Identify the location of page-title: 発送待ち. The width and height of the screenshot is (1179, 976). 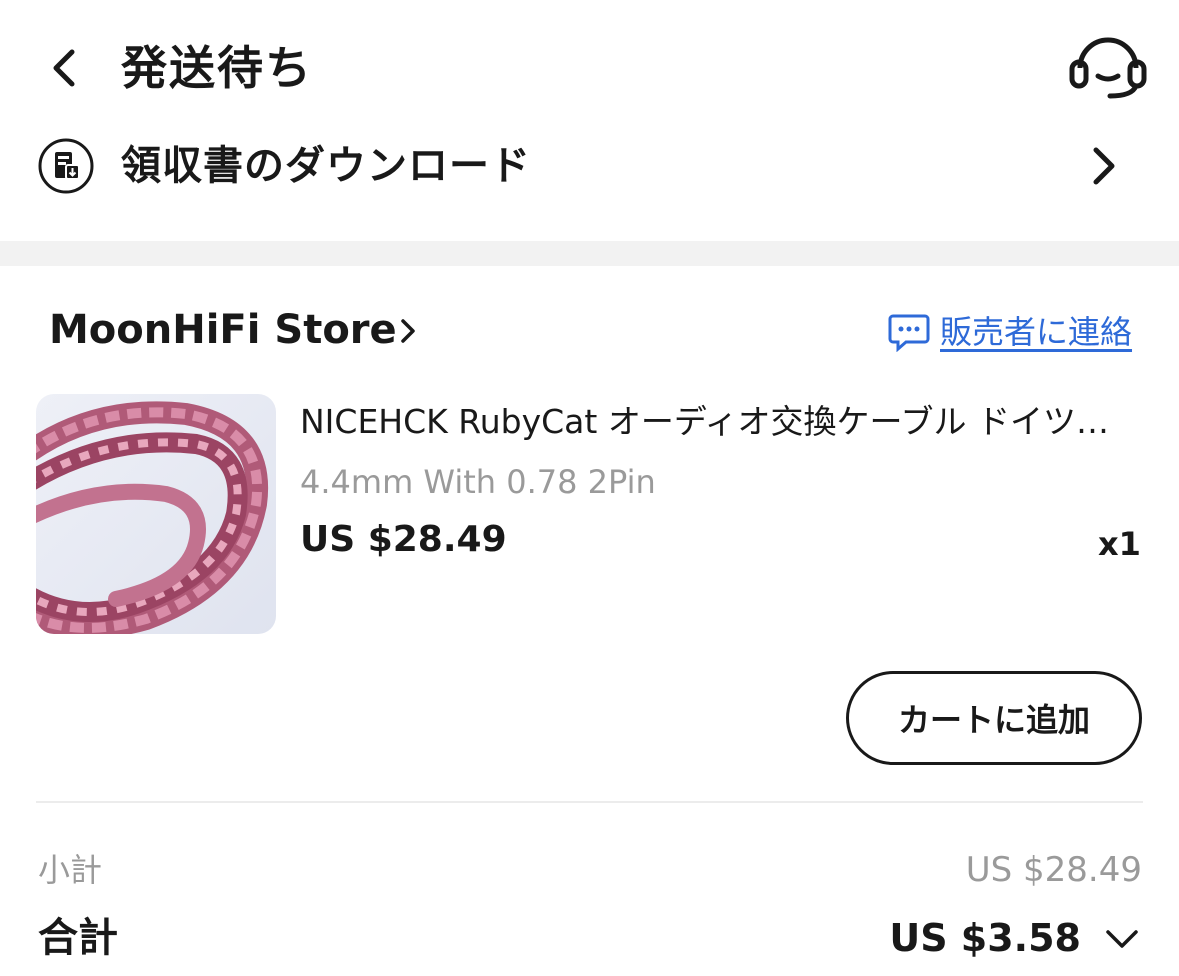
(217, 68).